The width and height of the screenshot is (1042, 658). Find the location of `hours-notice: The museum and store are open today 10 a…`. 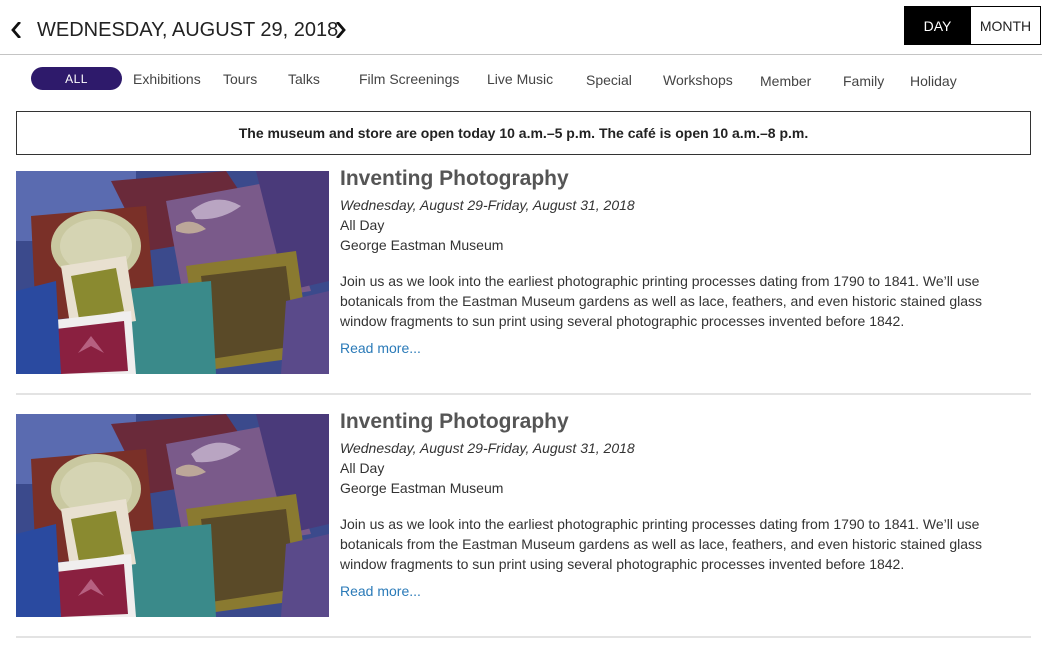

hours-notice: The museum and store are open today 10 a… is located at coordinates (523, 133).